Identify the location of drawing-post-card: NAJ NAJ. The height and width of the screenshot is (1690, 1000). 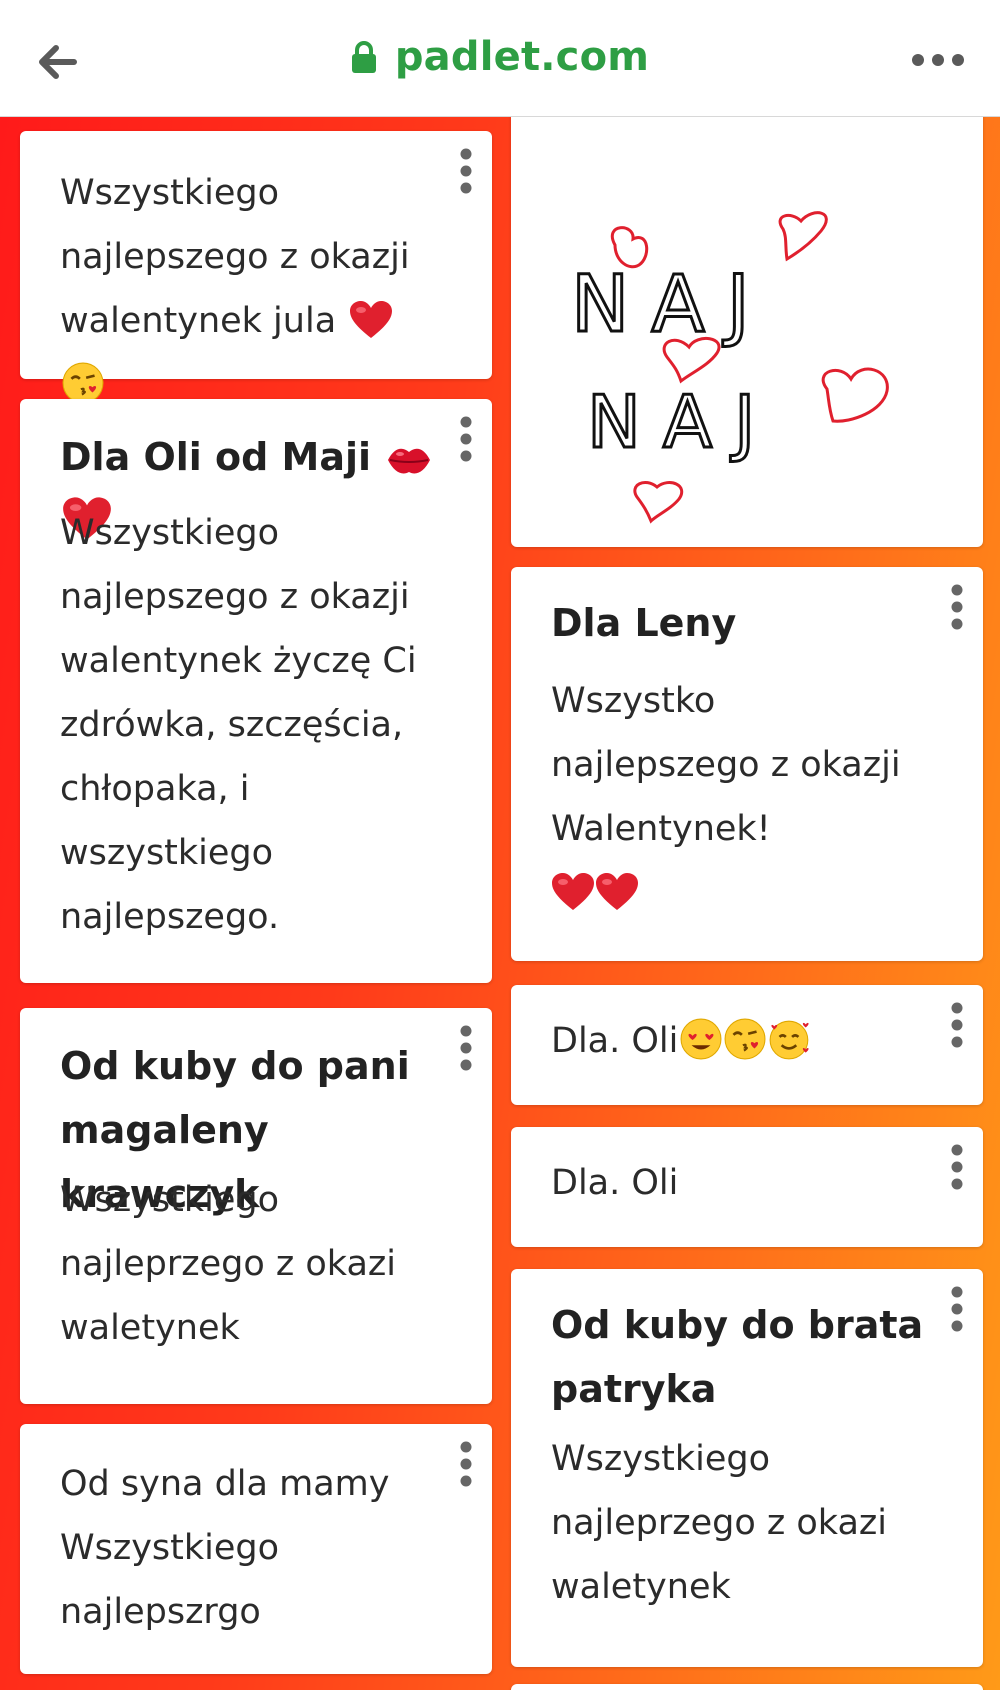
(747, 332).